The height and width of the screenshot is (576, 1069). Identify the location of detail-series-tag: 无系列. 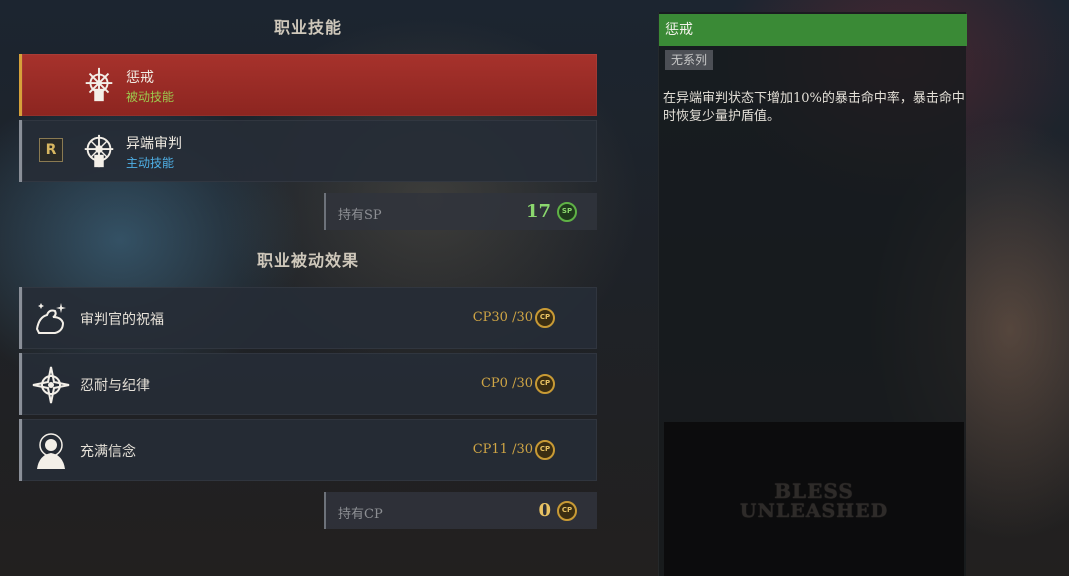
(689, 60).